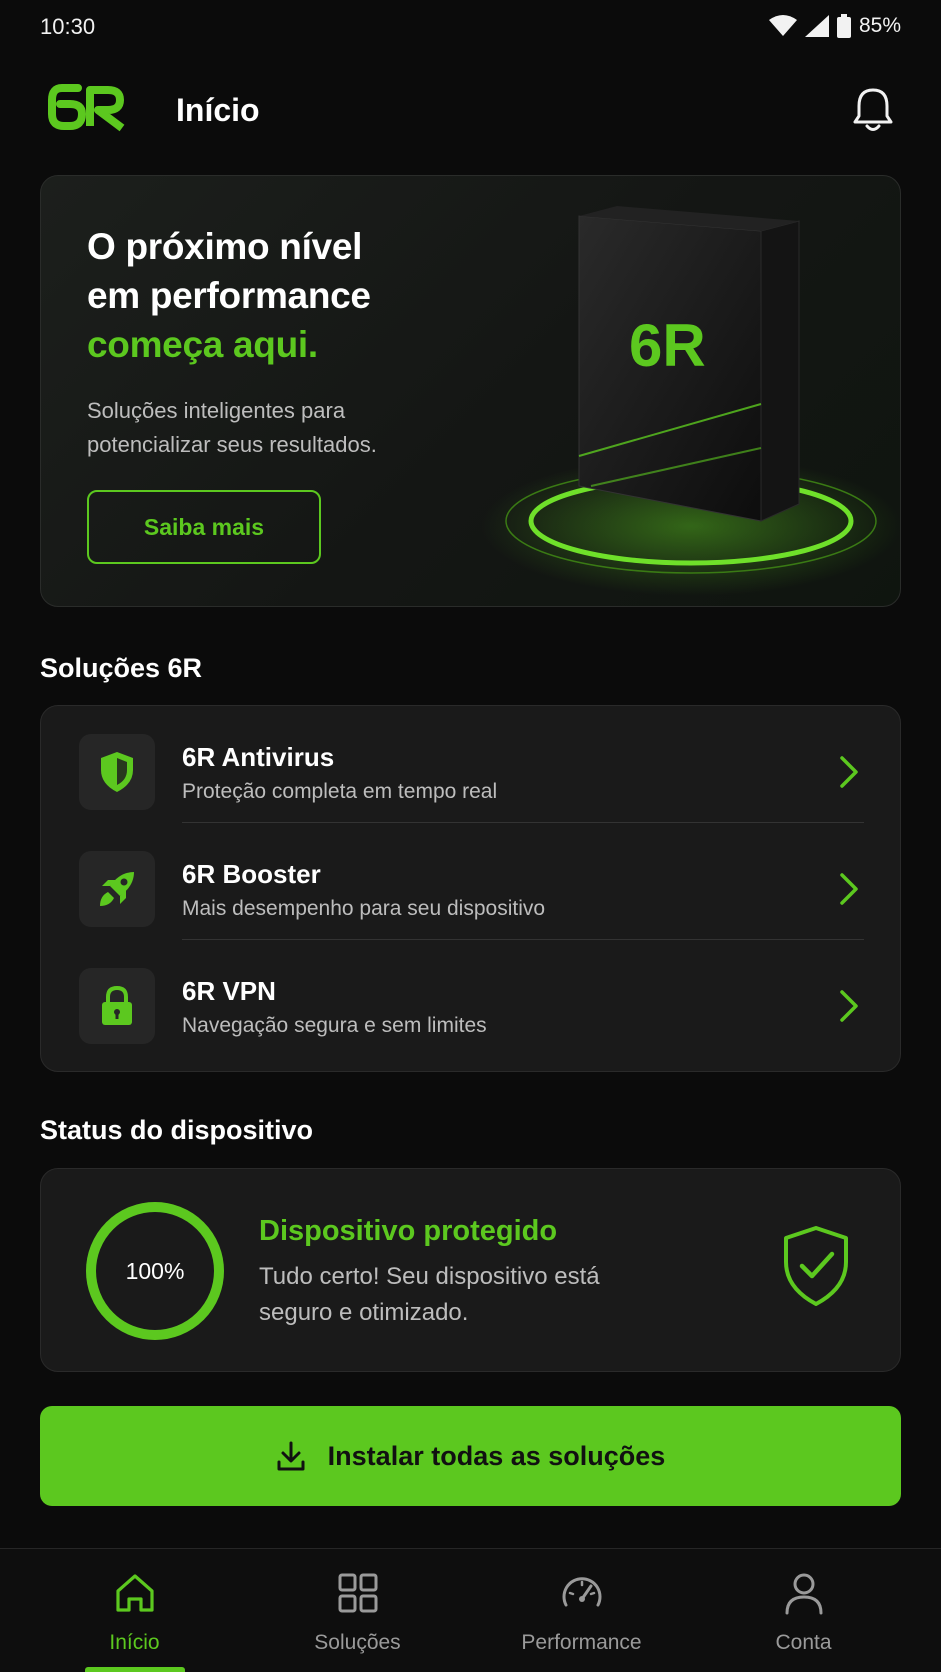 This screenshot has height=1672, width=941. I want to click on protection-percent: 100%, so click(155, 1270).